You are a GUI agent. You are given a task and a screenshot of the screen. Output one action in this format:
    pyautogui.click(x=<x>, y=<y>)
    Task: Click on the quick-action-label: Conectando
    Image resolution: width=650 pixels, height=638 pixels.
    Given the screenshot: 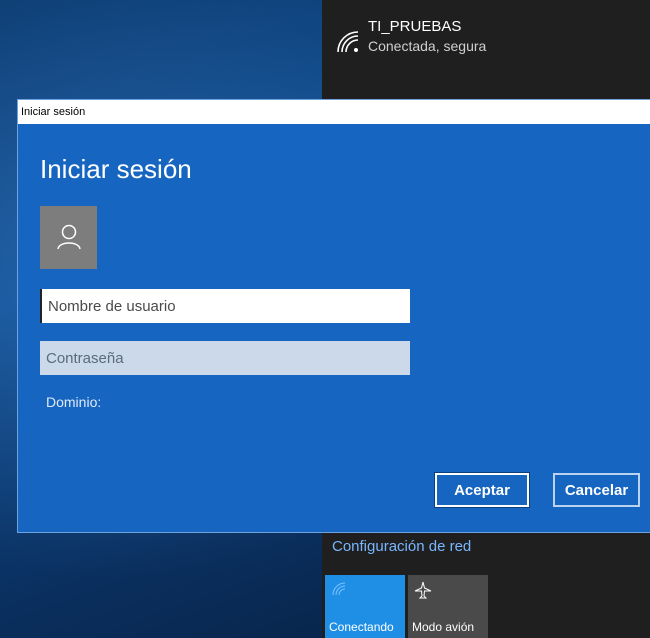 What is the action you would take?
    pyautogui.click(x=361, y=627)
    